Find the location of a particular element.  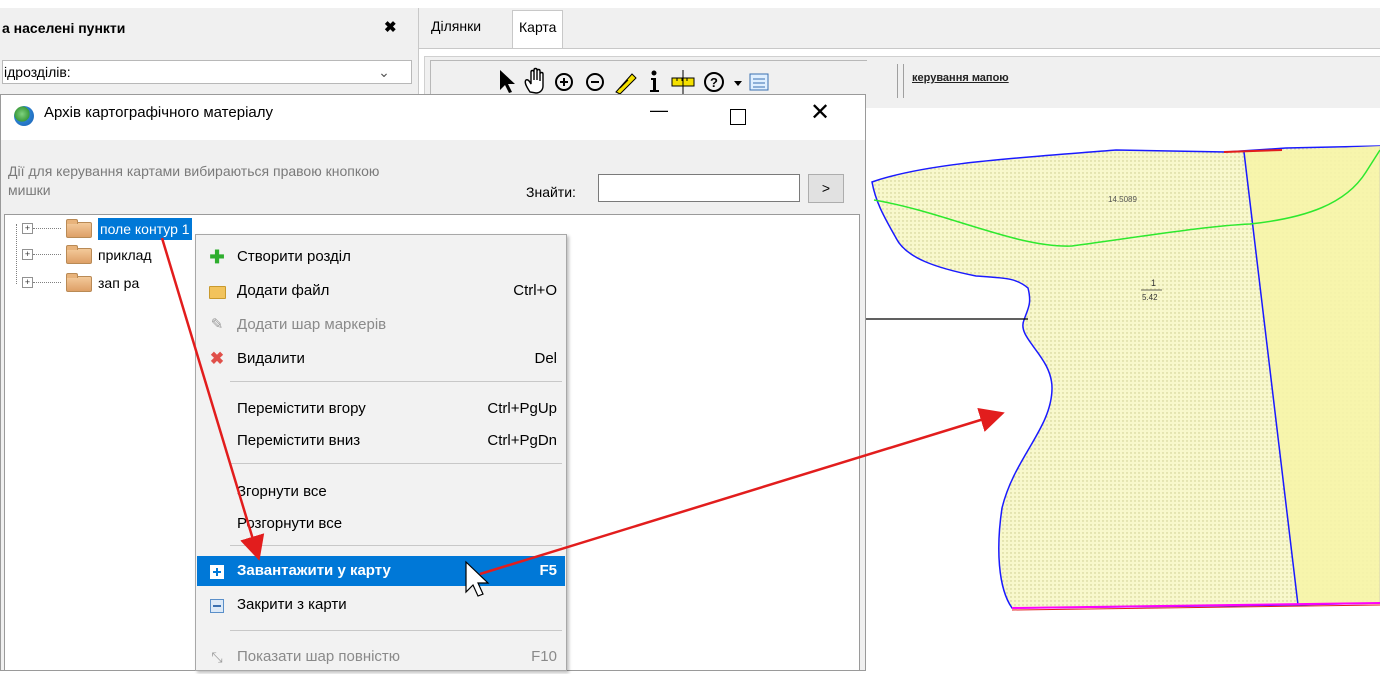

menu-item-delete: ✖ Видалити Del is located at coordinates (381, 359).